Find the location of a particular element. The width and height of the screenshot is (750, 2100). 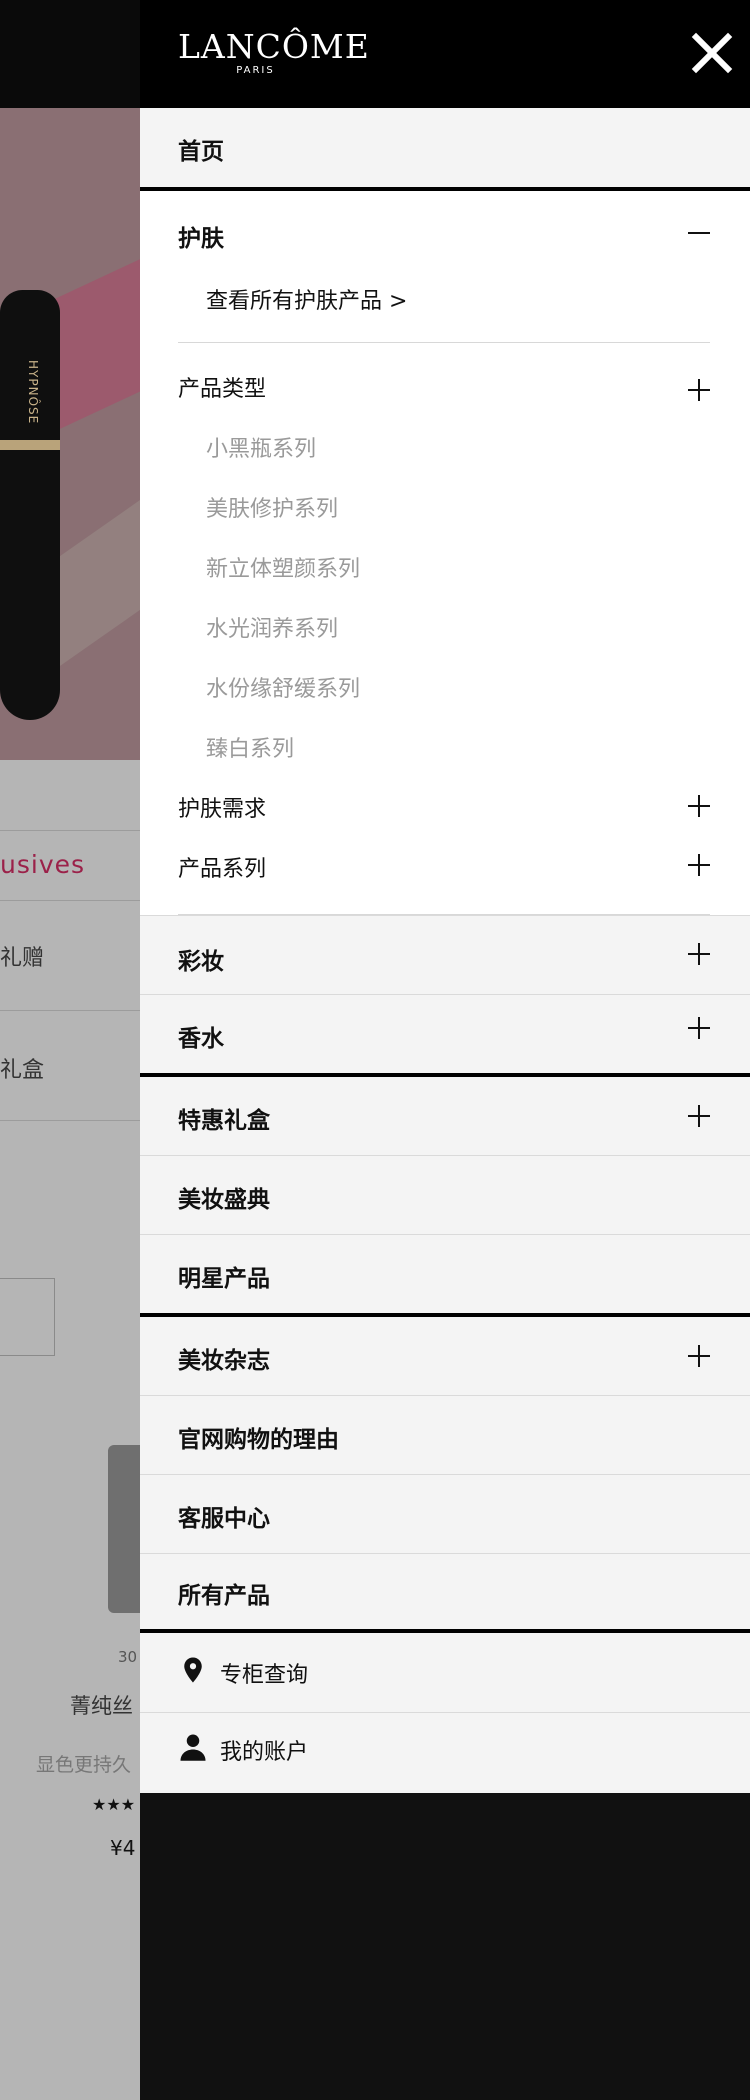

menu-item-home: 首页 is located at coordinates (445, 147).